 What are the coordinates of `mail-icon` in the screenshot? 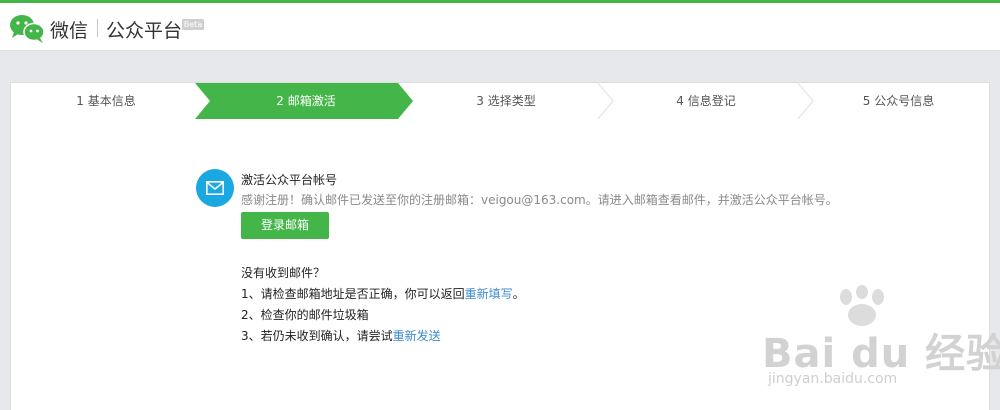 It's located at (215, 188).